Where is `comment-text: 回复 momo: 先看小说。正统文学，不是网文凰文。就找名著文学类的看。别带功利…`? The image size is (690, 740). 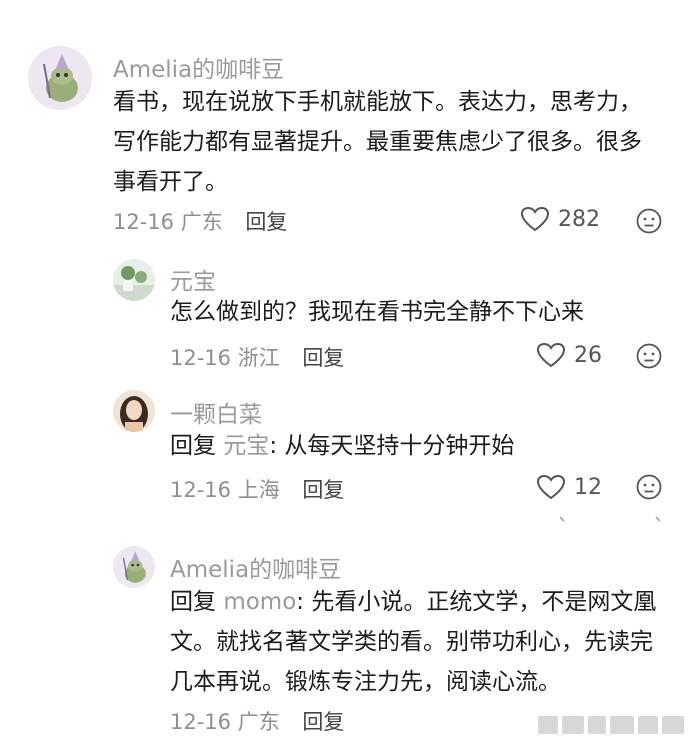 comment-text: 回复 momo: 先看小说。正统文学，不是网文凰文。就找名著文学类的看。别带功利… is located at coordinates (415, 642).